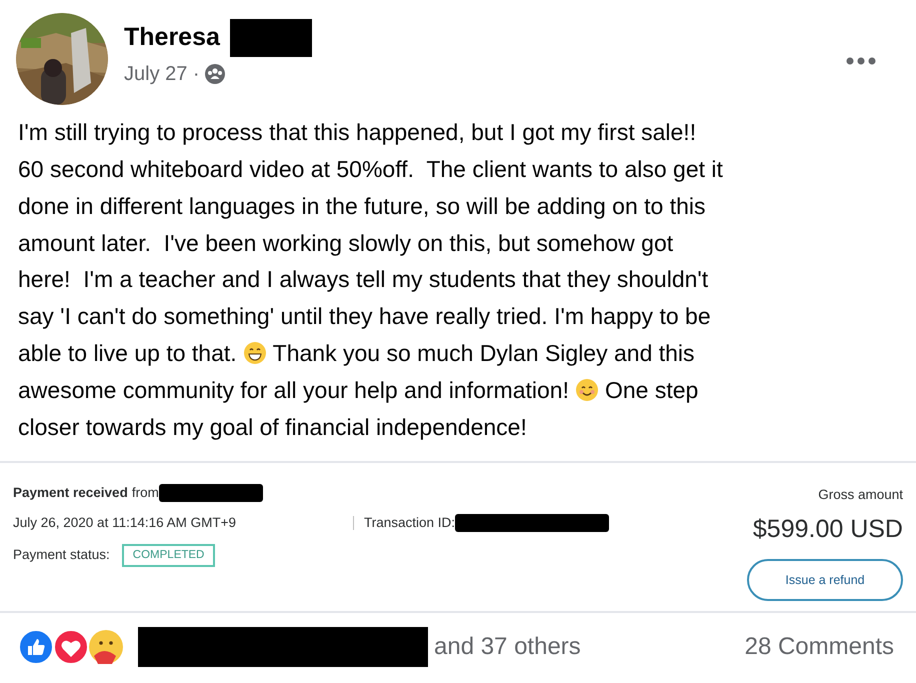 This screenshot has height=683, width=916. Describe the element at coordinates (819, 647) in the screenshot. I see `comments-count: 28 Comments` at that location.